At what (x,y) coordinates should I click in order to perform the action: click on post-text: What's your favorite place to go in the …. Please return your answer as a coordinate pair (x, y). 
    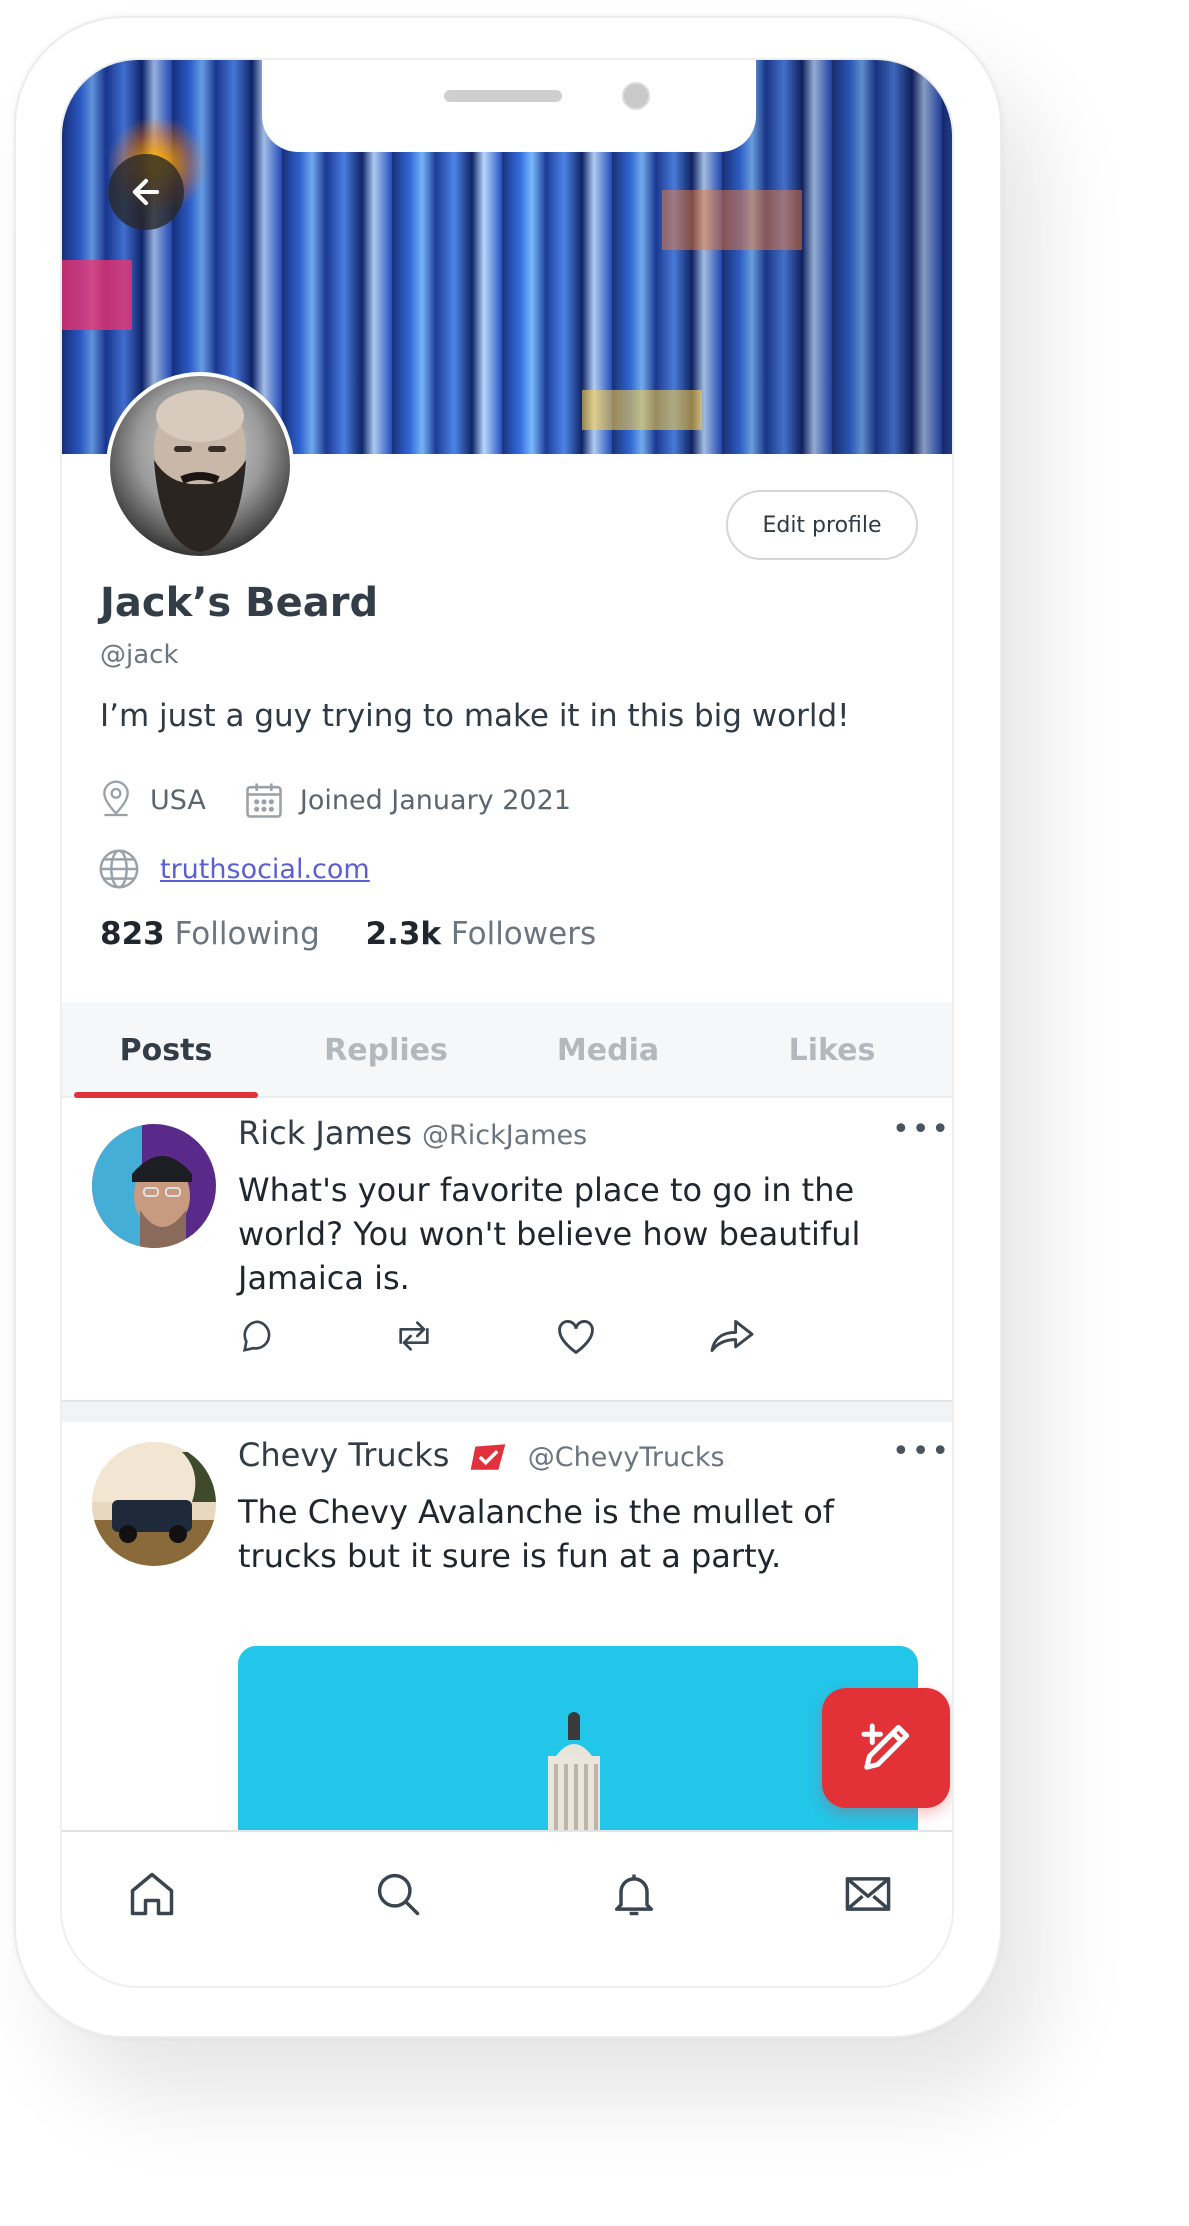
    Looking at the image, I should click on (549, 1234).